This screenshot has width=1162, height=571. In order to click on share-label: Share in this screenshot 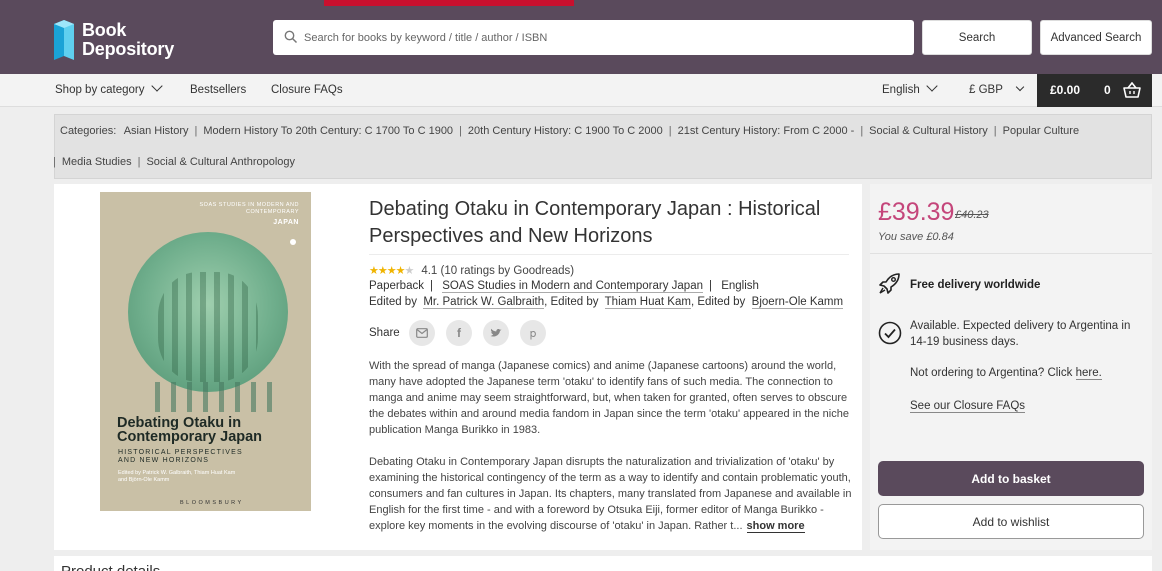, I will do `click(384, 333)`.